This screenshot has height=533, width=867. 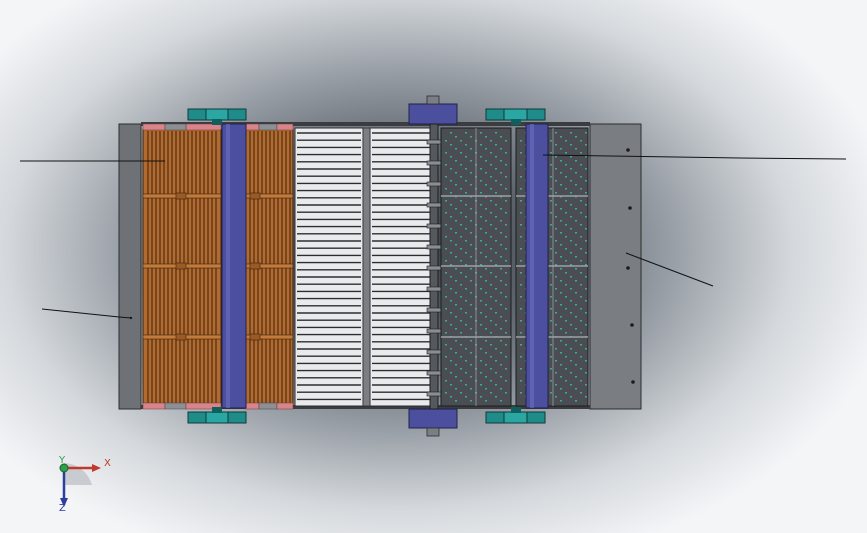 What do you see at coordinates (268, 127) in the screenshot?
I see `grey-strip-top-b` at bounding box center [268, 127].